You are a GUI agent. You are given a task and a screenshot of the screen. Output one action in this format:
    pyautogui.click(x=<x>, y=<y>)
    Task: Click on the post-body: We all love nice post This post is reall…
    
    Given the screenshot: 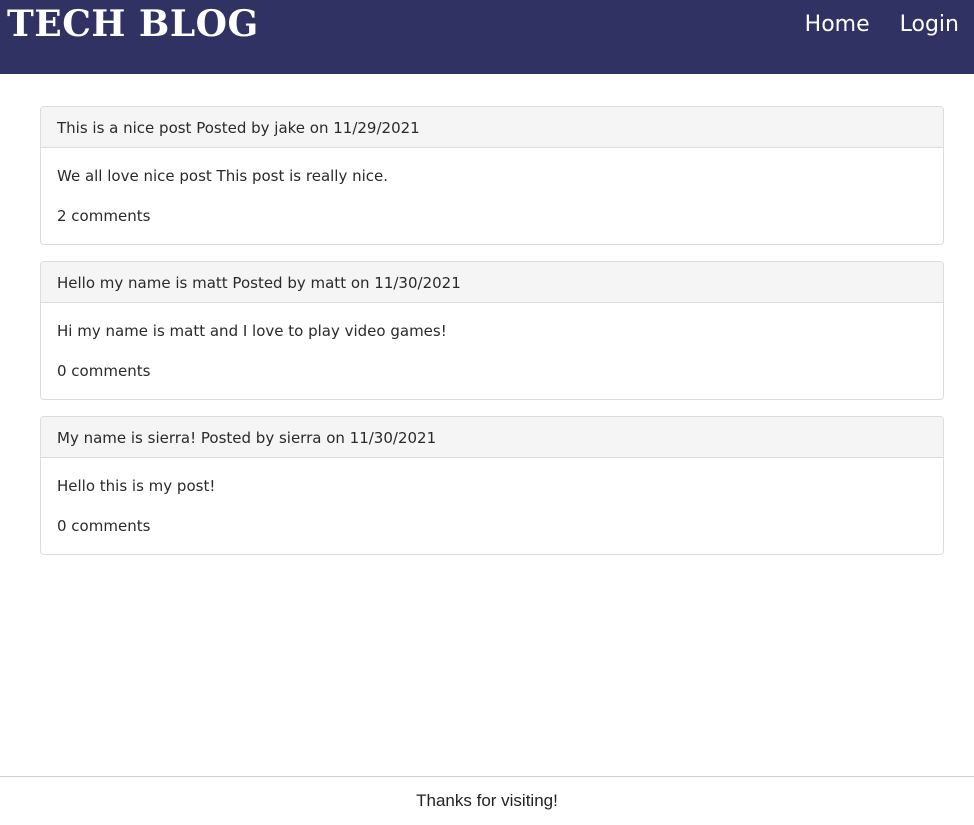 What is the action you would take?
    pyautogui.click(x=492, y=196)
    